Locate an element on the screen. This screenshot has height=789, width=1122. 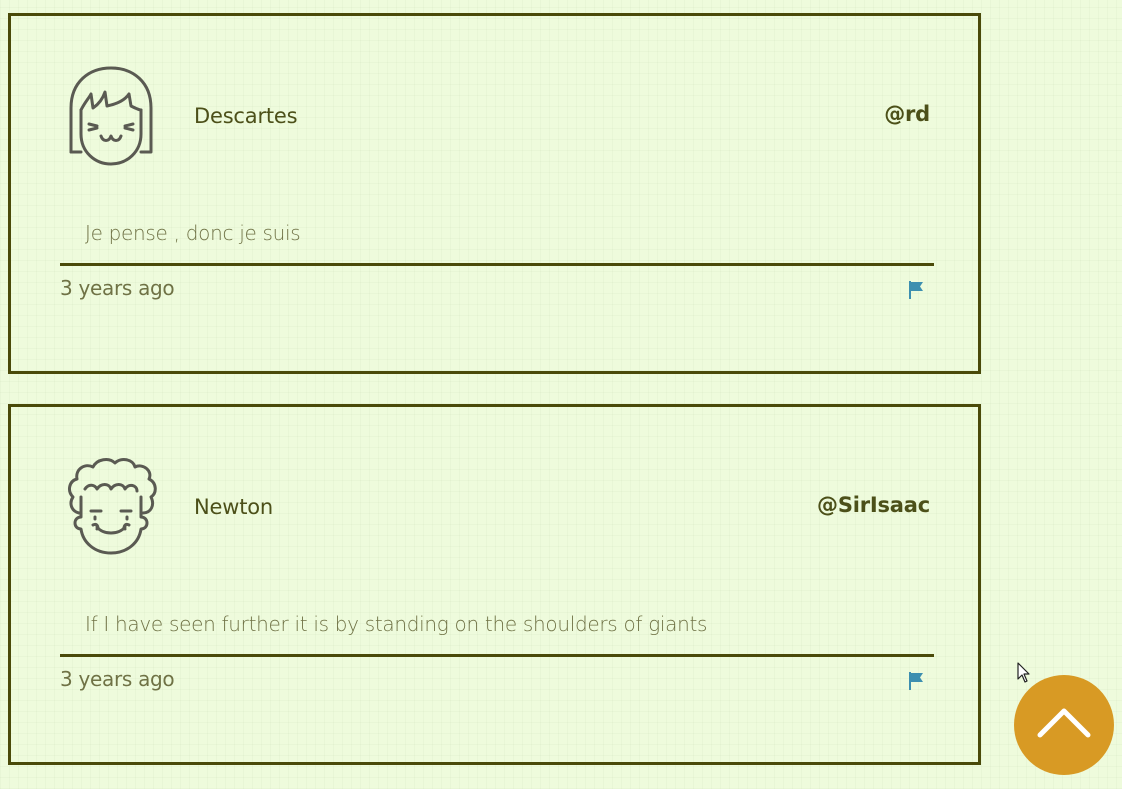
scroll-to-top-button is located at coordinates (1064, 725).